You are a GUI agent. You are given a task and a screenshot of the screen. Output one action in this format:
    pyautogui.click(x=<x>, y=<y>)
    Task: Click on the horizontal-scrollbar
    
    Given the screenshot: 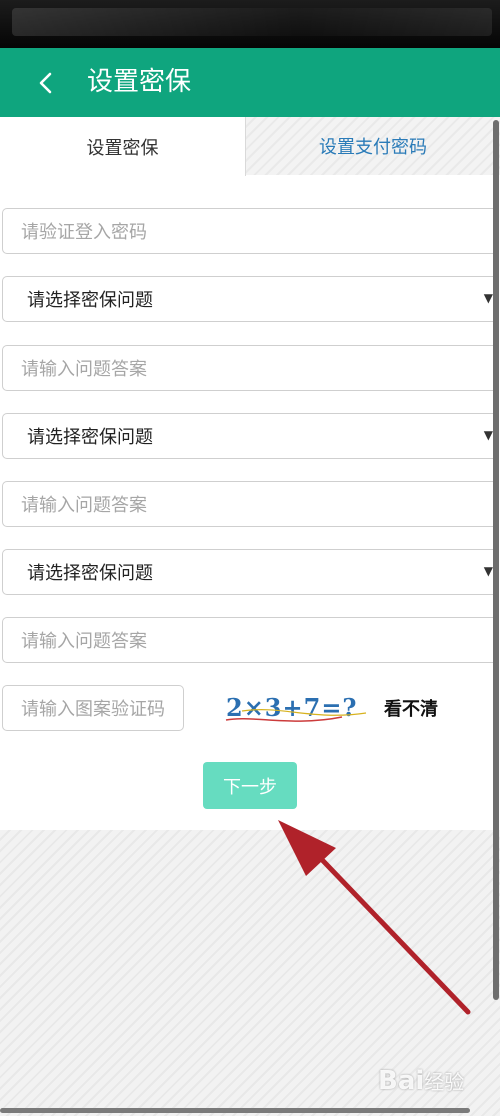 What is the action you would take?
    pyautogui.click(x=235, y=1110)
    